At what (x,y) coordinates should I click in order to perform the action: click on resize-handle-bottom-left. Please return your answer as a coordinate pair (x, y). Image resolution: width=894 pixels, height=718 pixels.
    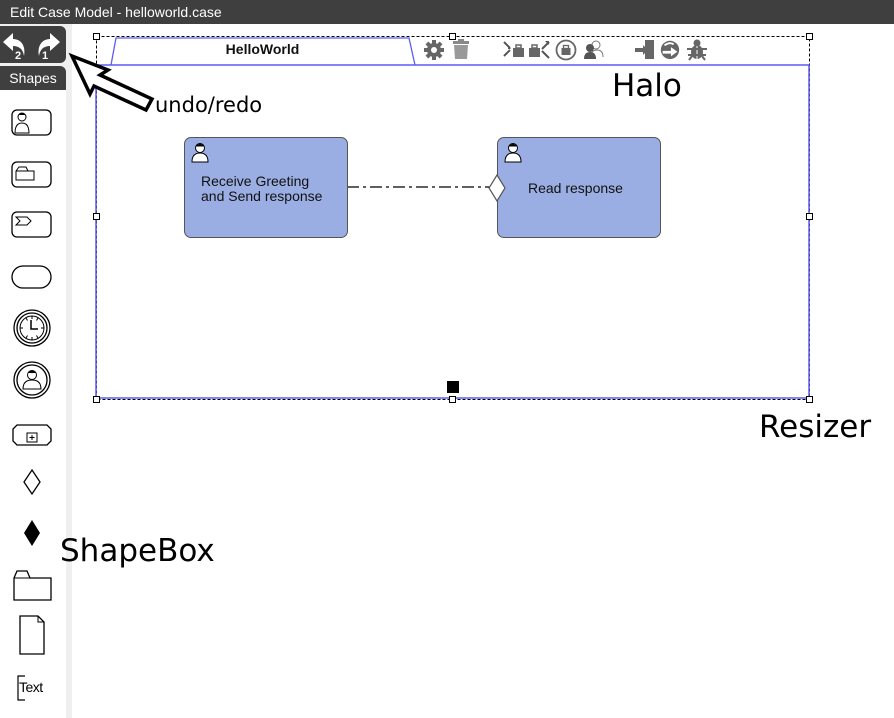
    Looking at the image, I should click on (96, 399).